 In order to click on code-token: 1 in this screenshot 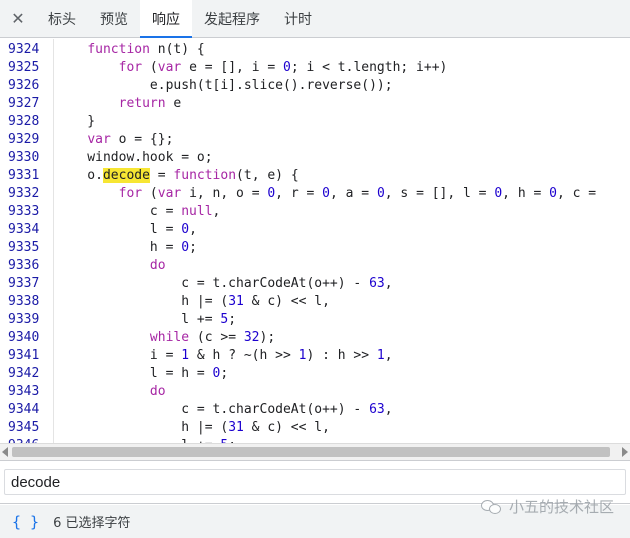, I will do `click(380, 355)`.